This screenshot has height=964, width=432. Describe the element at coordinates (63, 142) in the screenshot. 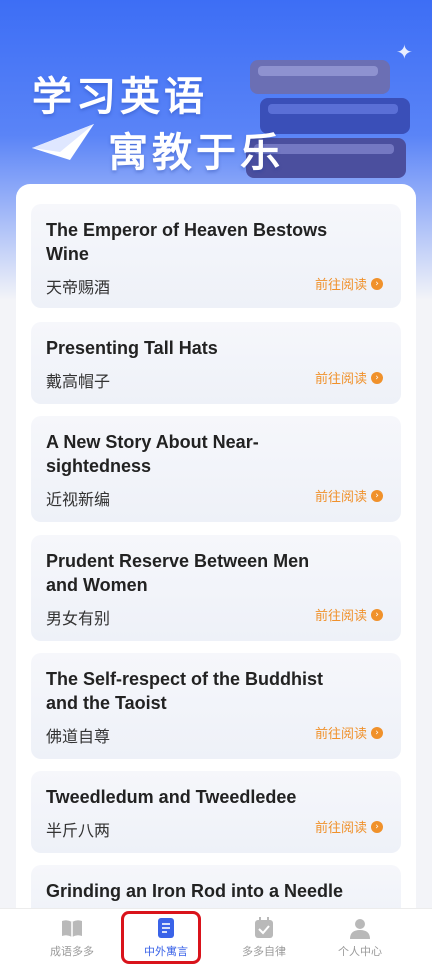

I see `paper-plane-icon` at that location.